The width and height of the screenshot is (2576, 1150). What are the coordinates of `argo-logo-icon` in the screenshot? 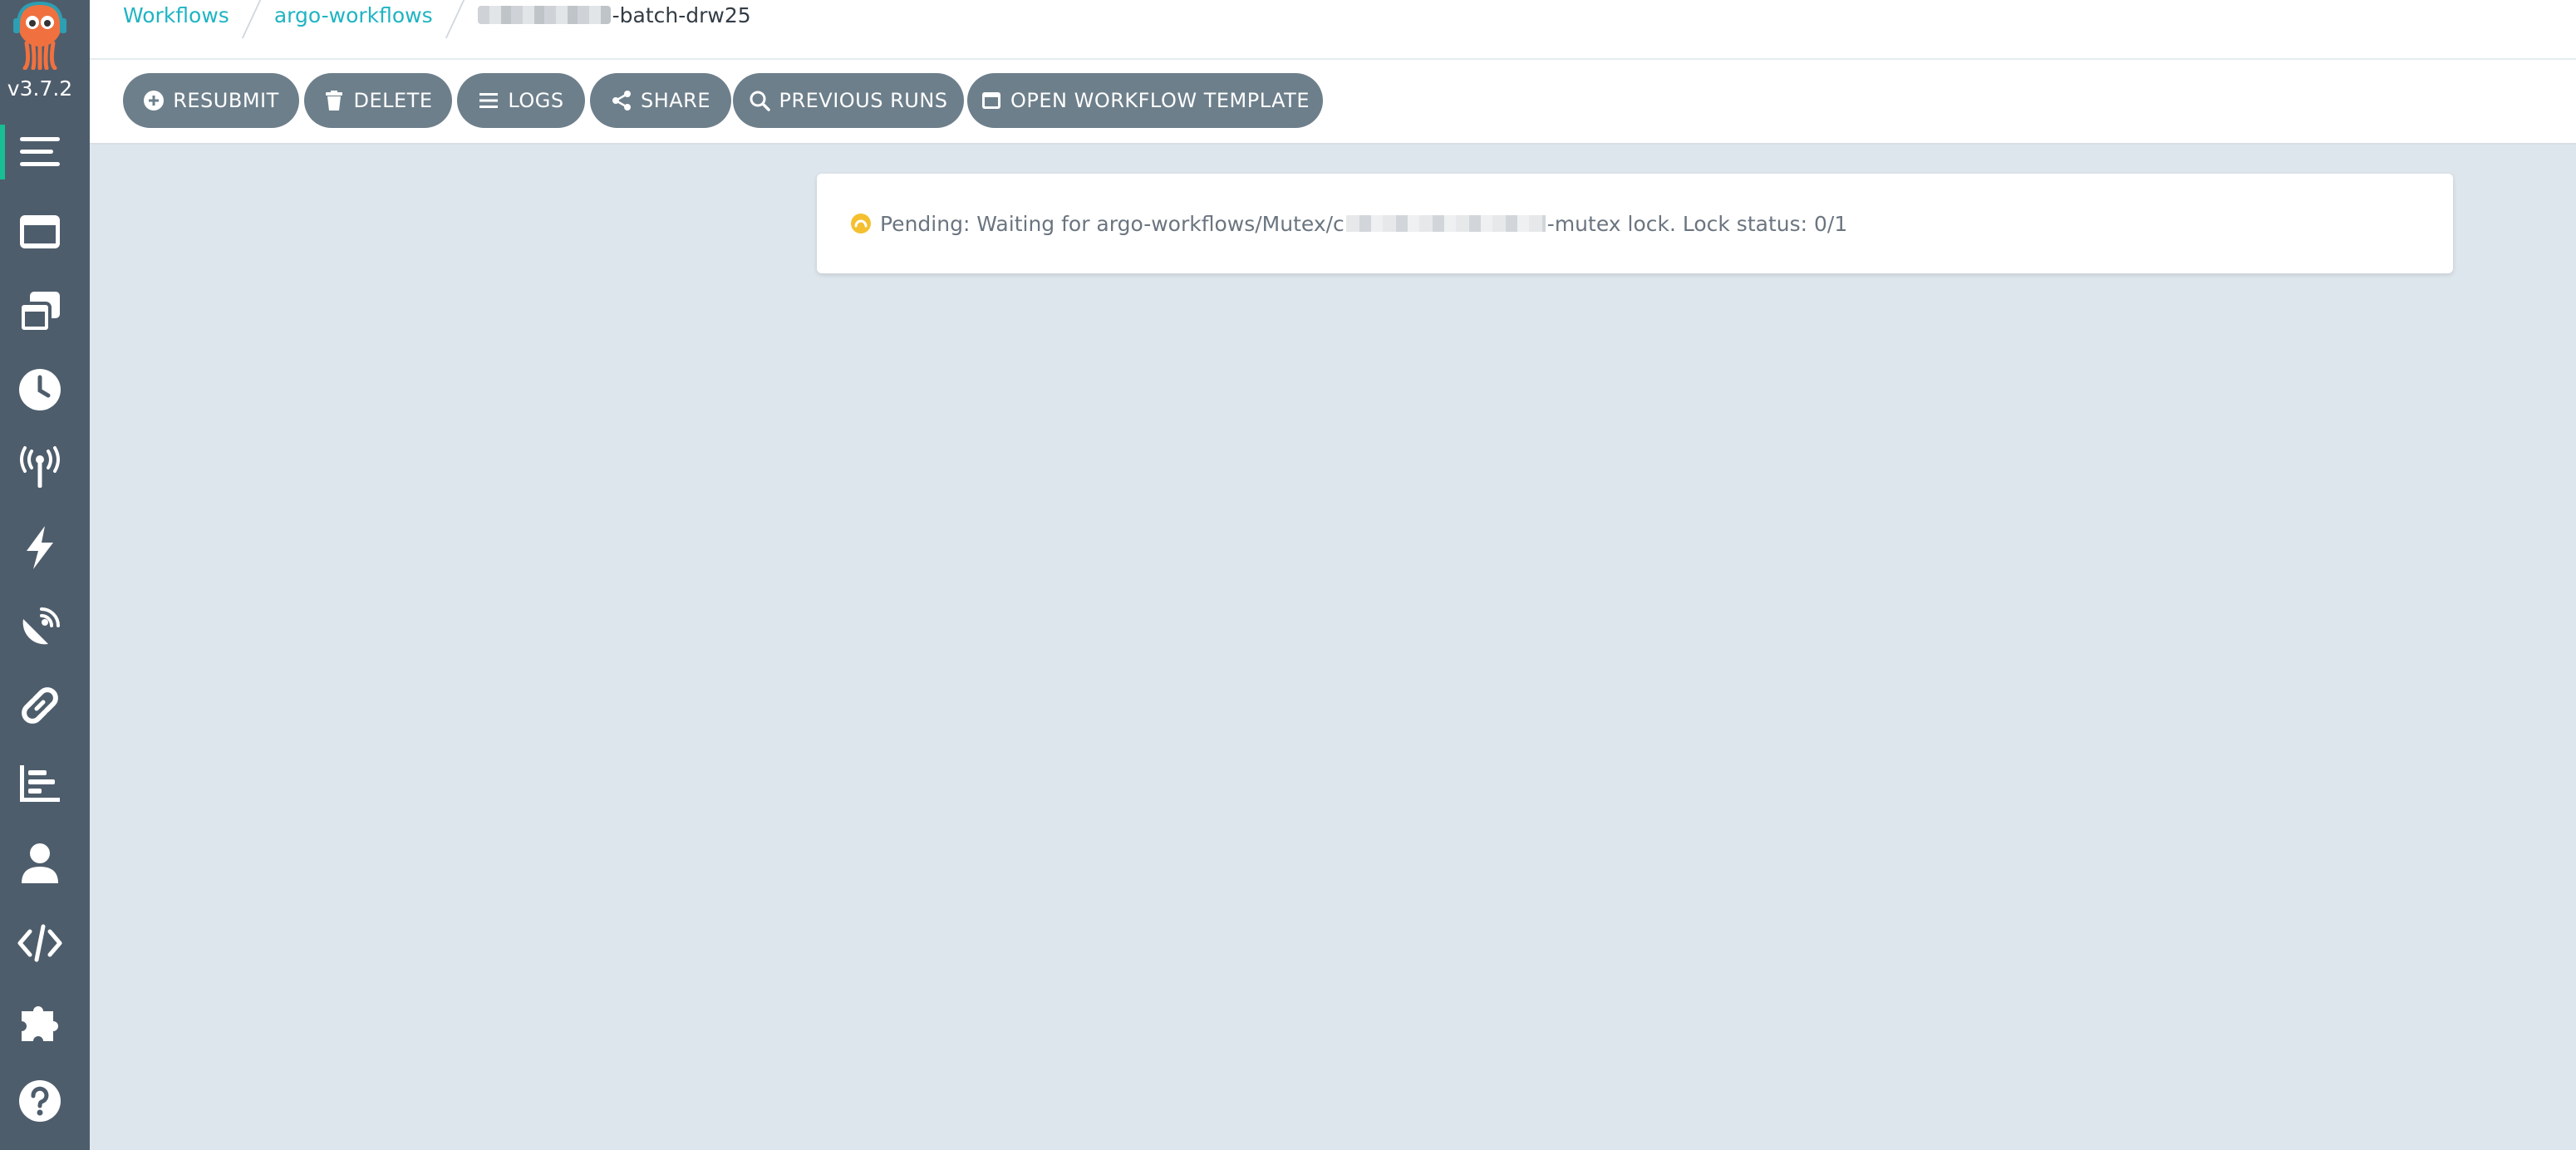 It's located at (40, 35).